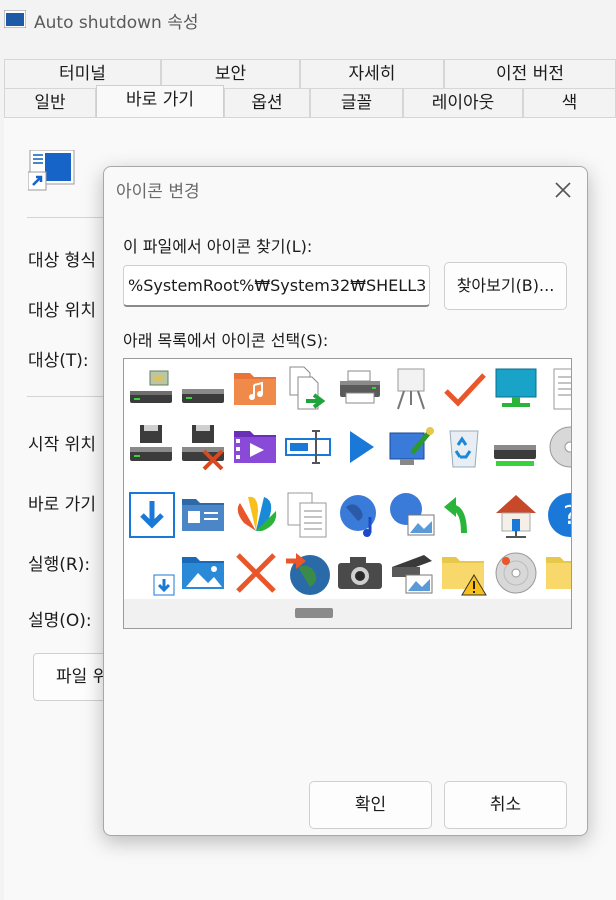 Image resolution: width=616 pixels, height=900 pixels. What do you see at coordinates (204, 515) in the screenshot?
I see `contact-card-icon` at bounding box center [204, 515].